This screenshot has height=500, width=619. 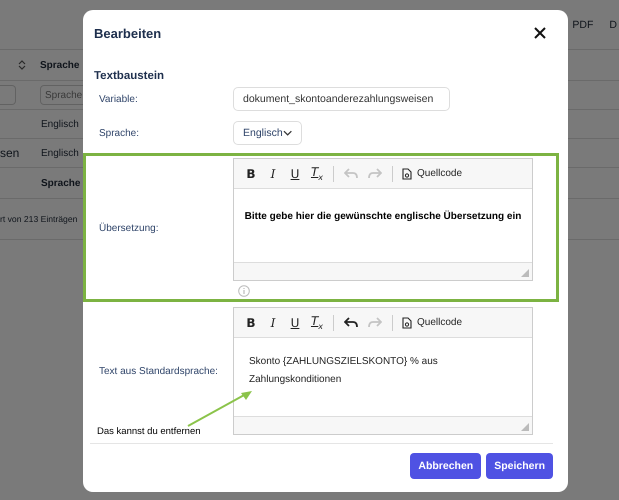 I want to click on header-link: D, so click(x=613, y=24).